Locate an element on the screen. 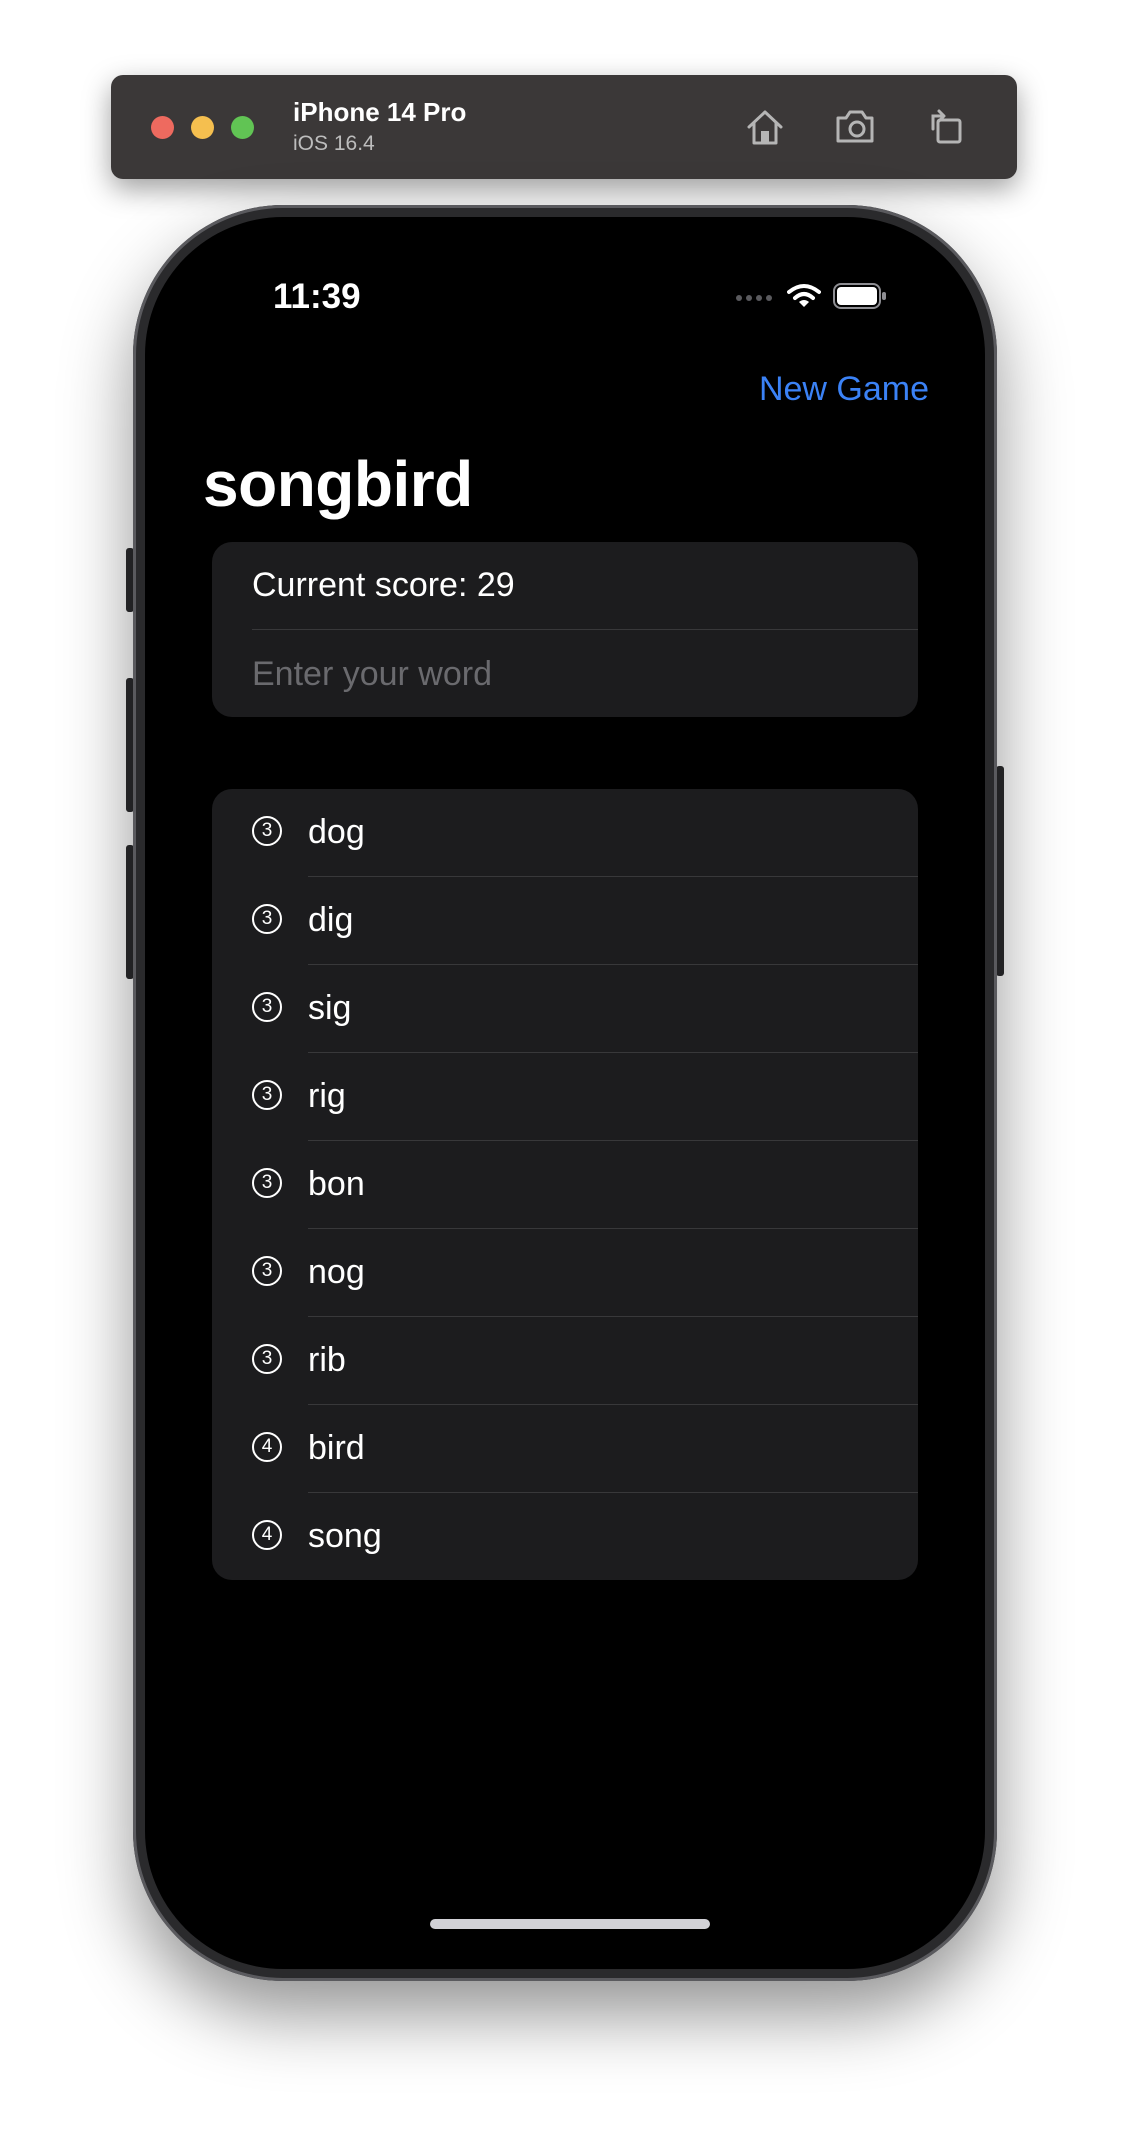  new-game-button: New Game is located at coordinates (844, 389).